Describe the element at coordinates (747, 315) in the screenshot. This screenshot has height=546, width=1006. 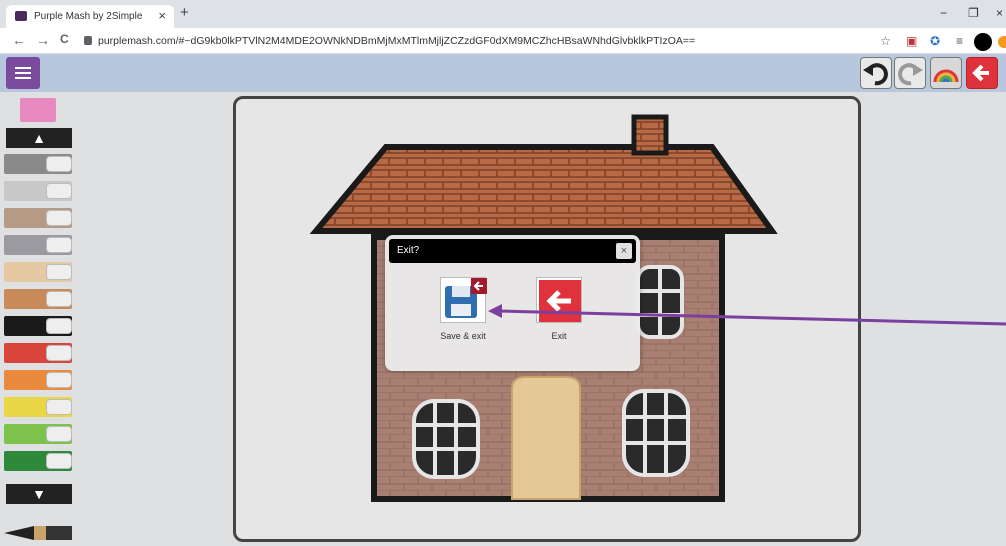
I see `annotation-arrow` at that location.